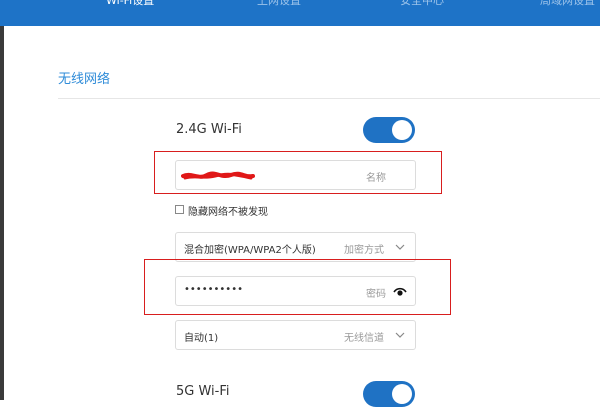 The image size is (600, 407). I want to click on wifi-24g-toggle, so click(389, 130).